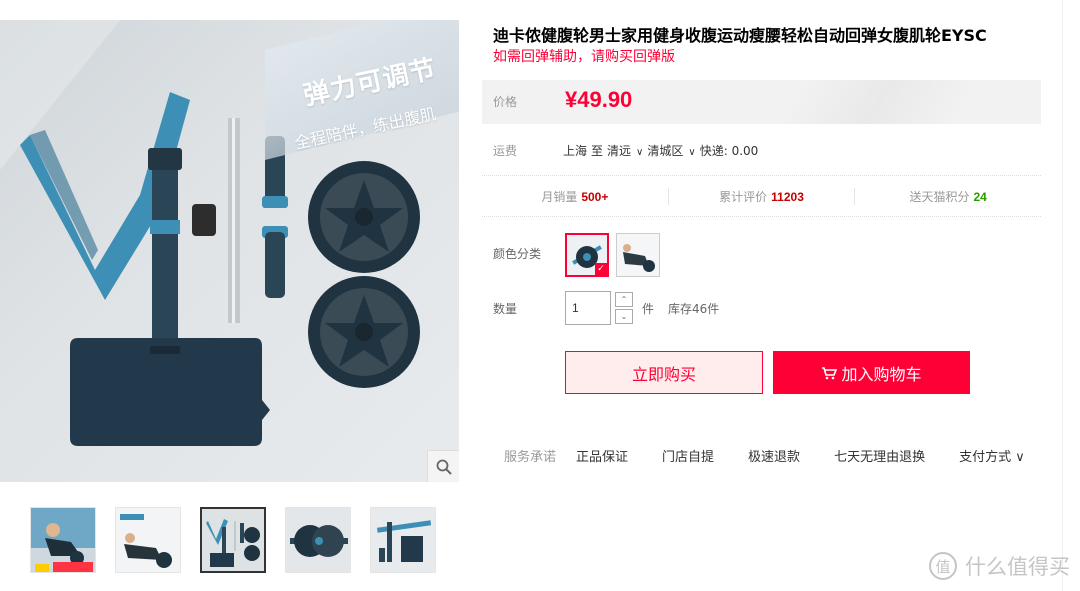  I want to click on shipping-to-word: 至, so click(597, 151).